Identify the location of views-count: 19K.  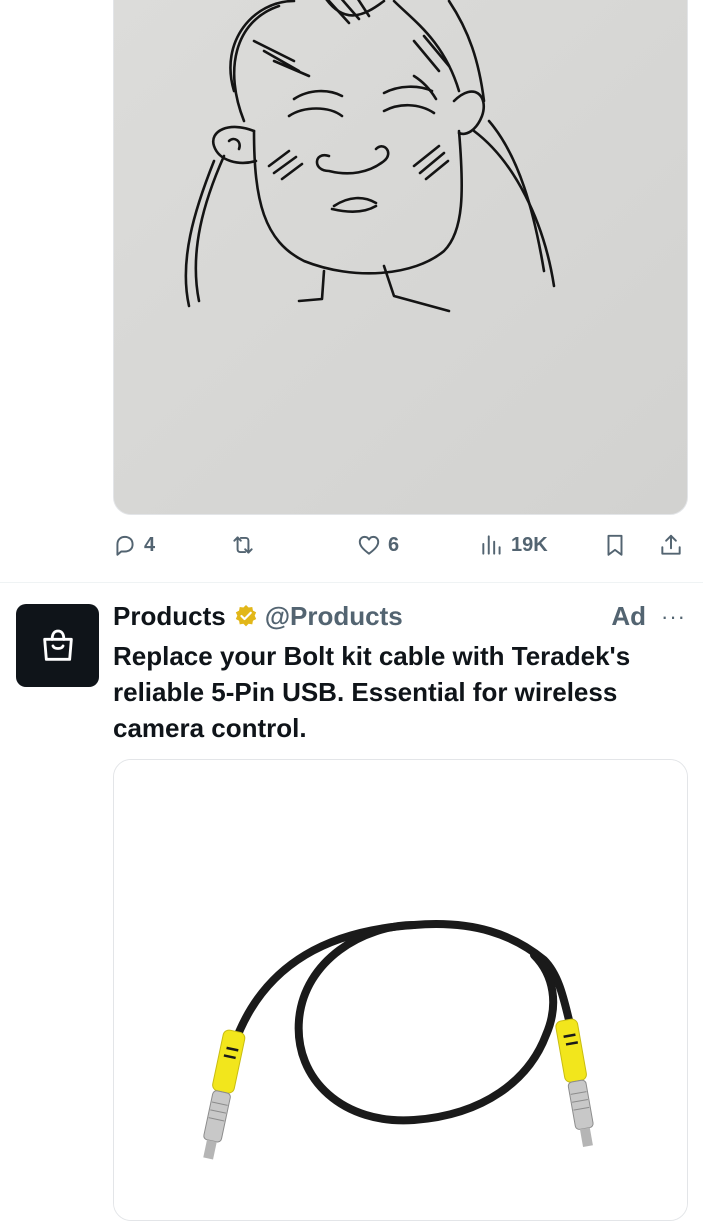
(529, 544).